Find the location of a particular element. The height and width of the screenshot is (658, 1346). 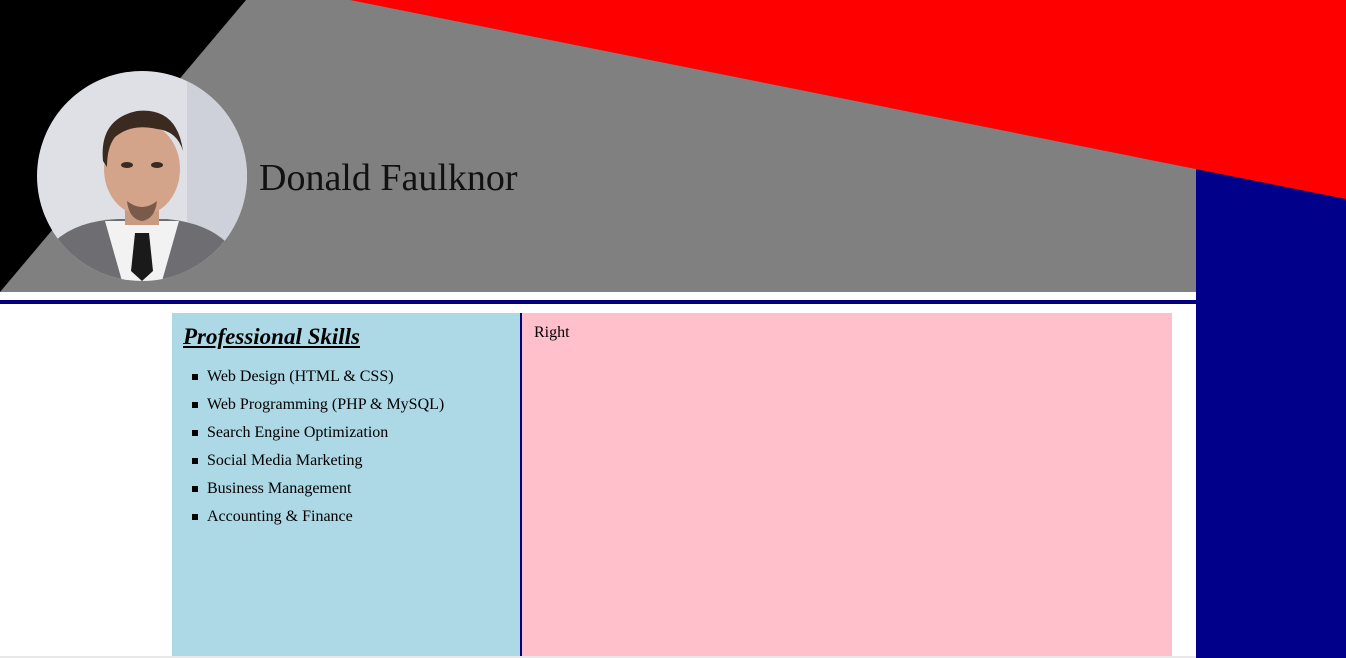

list-item: Business Management is located at coordinates (317, 489).